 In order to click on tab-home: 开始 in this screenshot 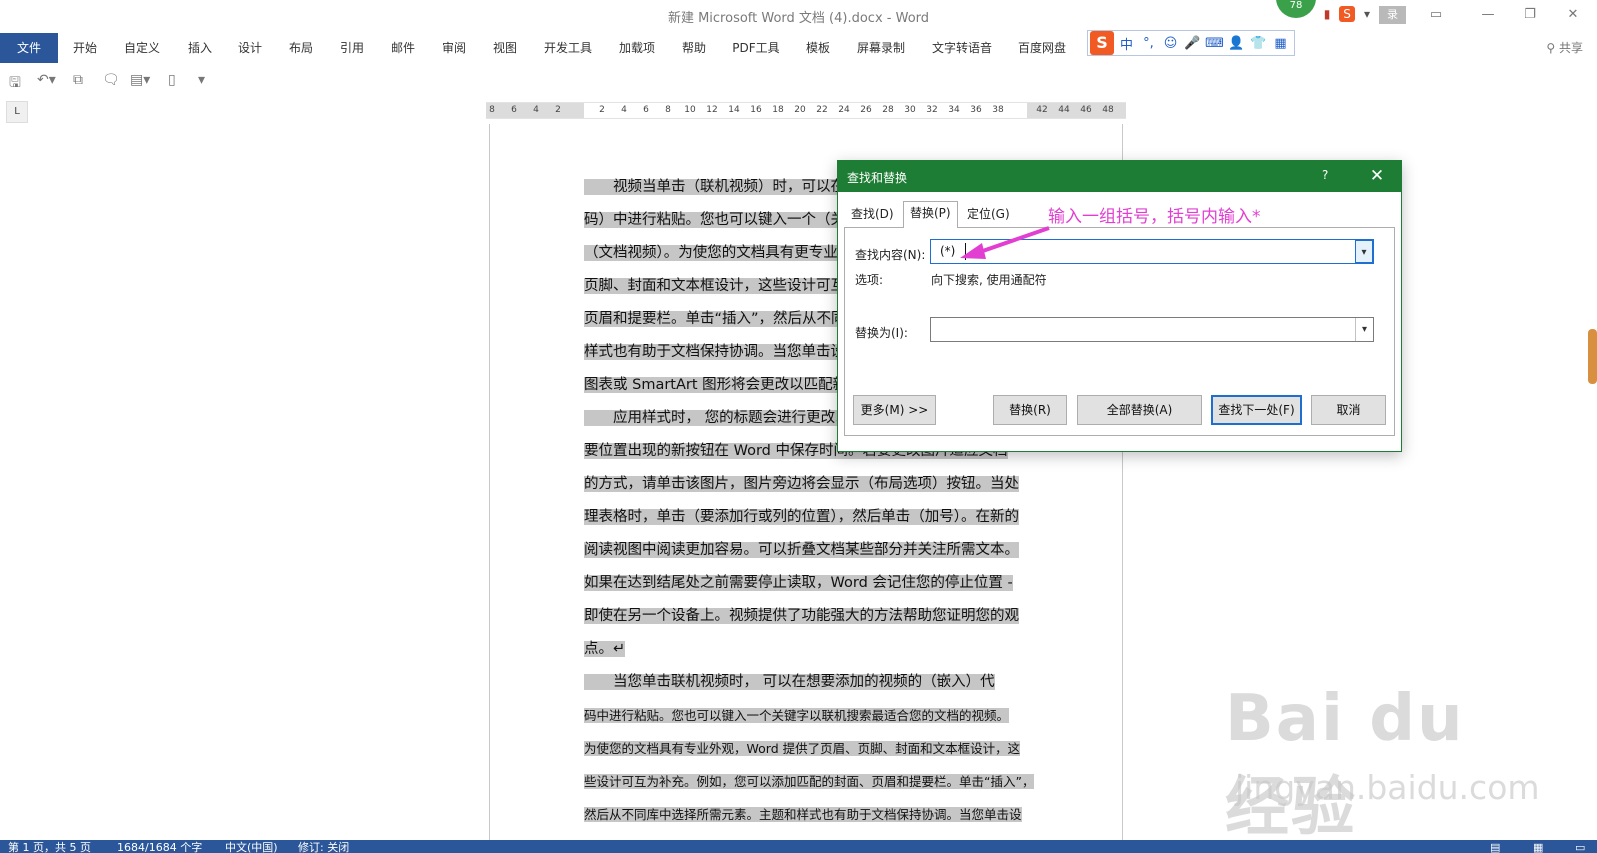, I will do `click(85, 48)`.